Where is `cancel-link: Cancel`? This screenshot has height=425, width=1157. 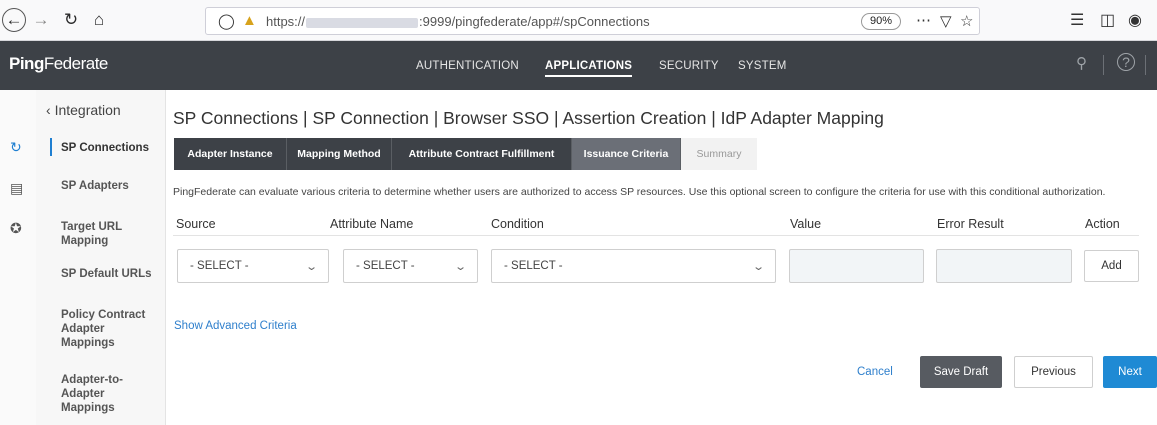 cancel-link: Cancel is located at coordinates (875, 372).